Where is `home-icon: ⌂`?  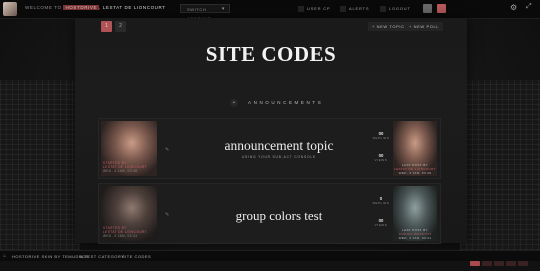 home-icon: ⌂ is located at coordinates (4, 256).